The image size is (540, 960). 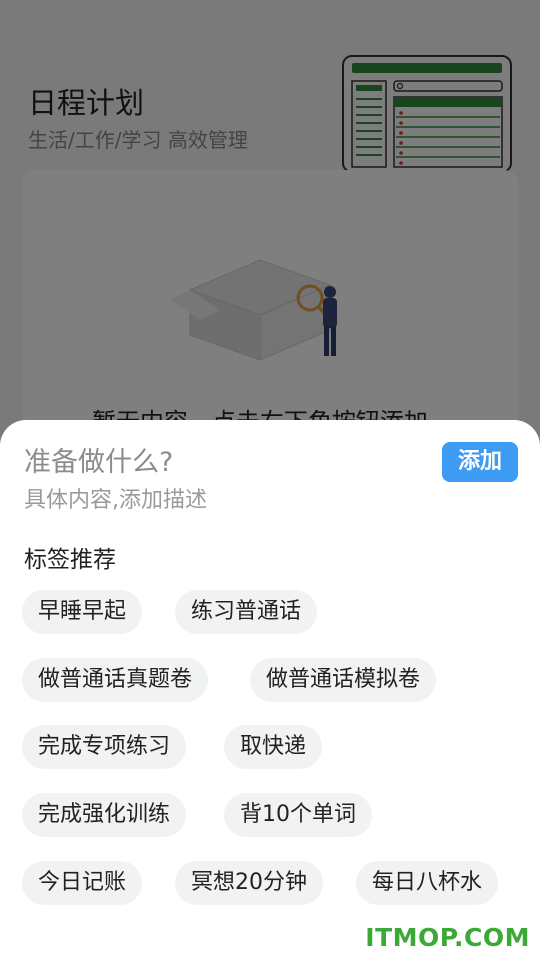 What do you see at coordinates (98, 459) in the screenshot?
I see `task-title-input: 准备做什么?` at bounding box center [98, 459].